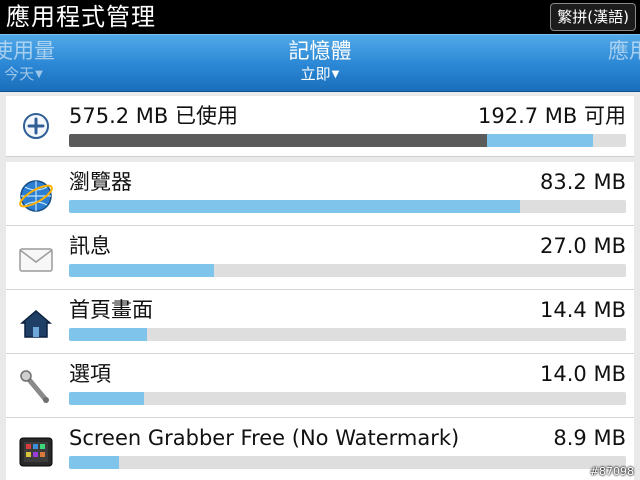 This screenshot has height=480, width=640. What do you see at coordinates (583, 246) in the screenshot?
I see `app-size: 27.0 MB` at bounding box center [583, 246].